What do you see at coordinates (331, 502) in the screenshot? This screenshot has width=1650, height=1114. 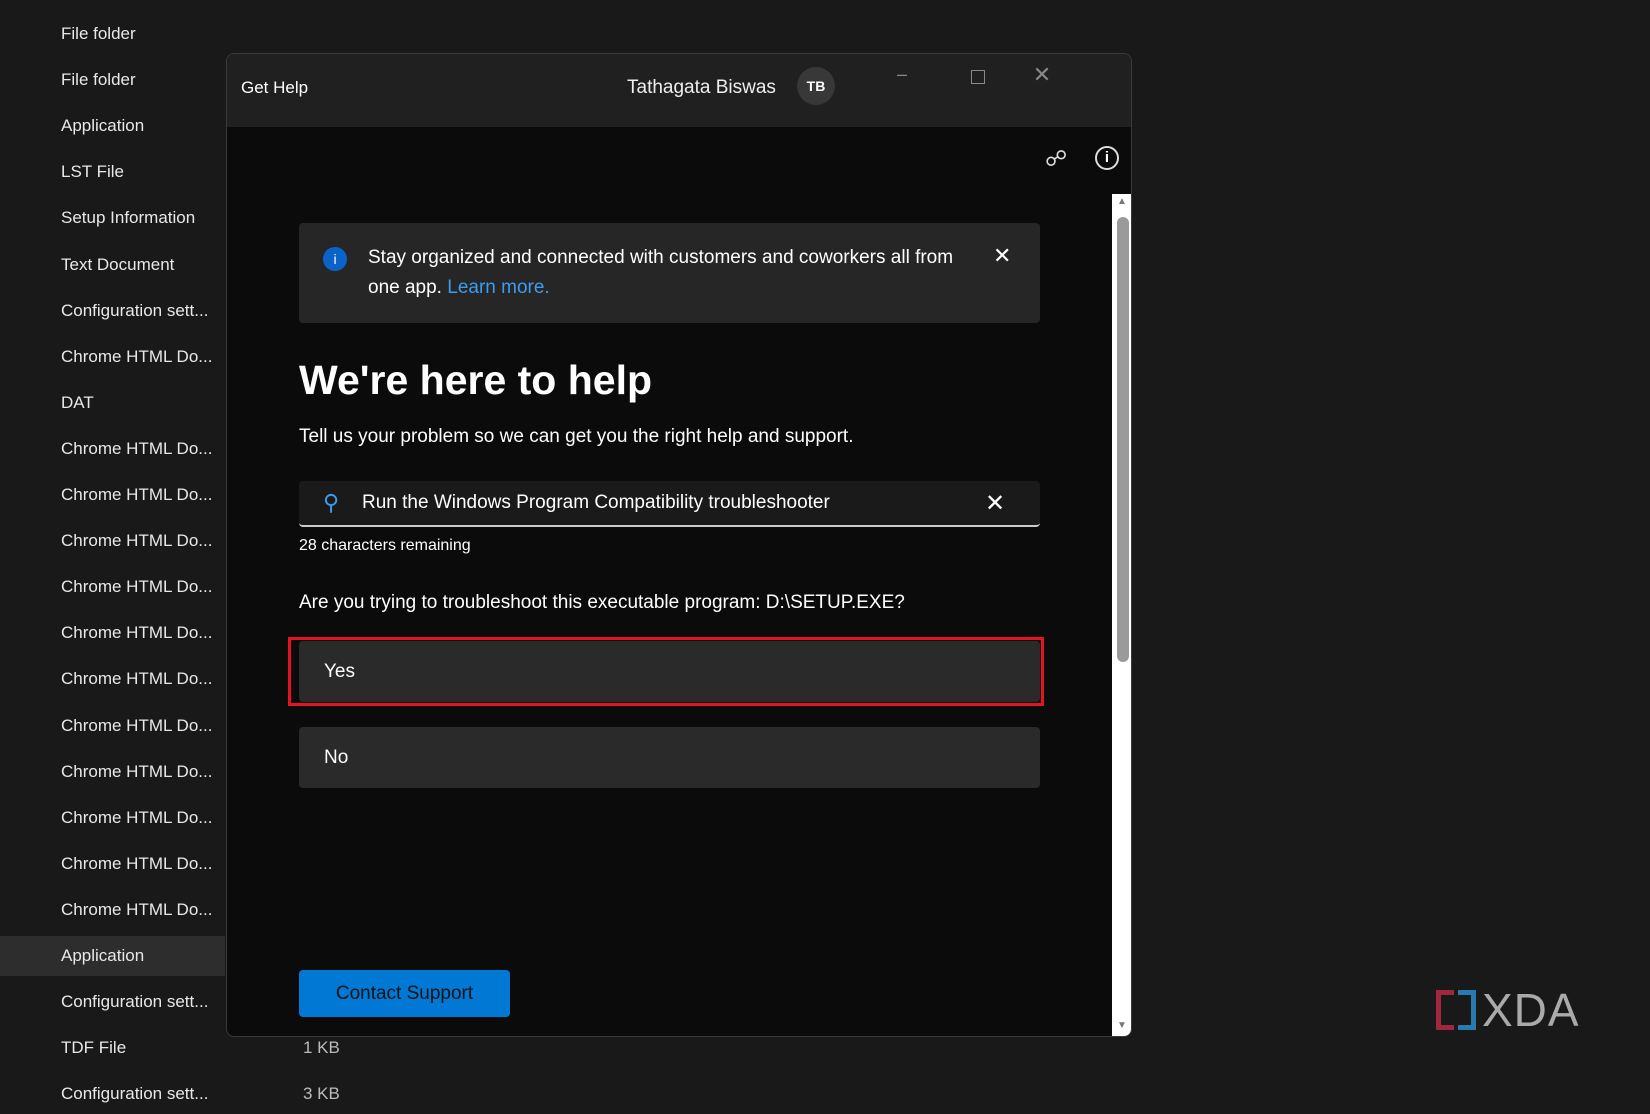 I see `search-icon: ⚲` at bounding box center [331, 502].